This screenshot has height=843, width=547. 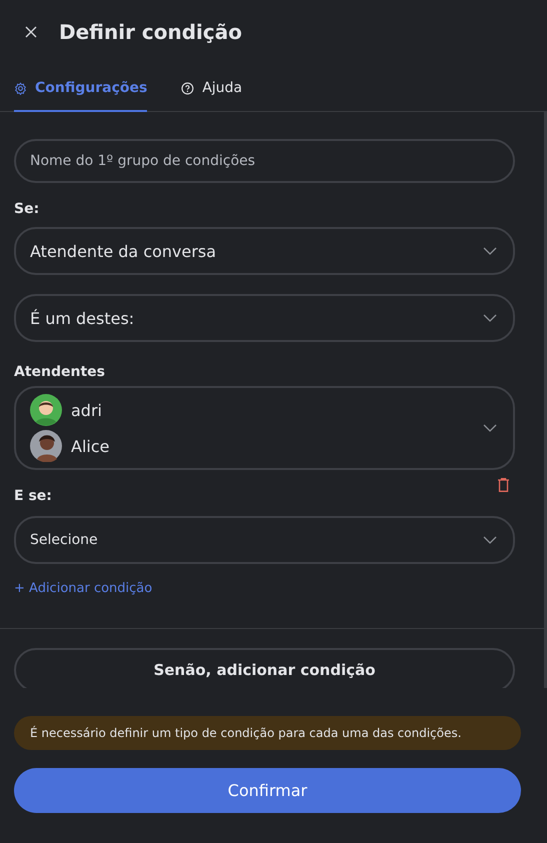 What do you see at coordinates (264, 161) in the screenshot?
I see `group-name-field: Nome do 1º grupo de condições` at bounding box center [264, 161].